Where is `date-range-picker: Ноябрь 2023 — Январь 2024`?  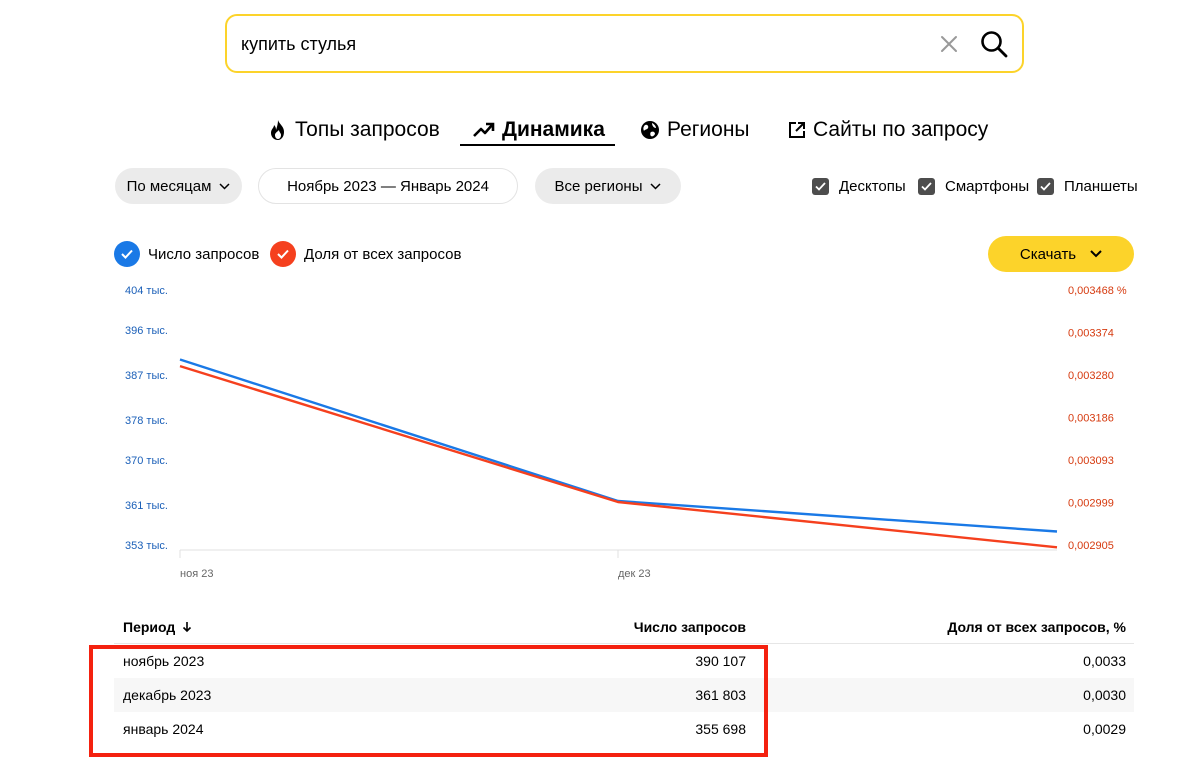
date-range-picker: Ноябрь 2023 — Январь 2024 is located at coordinates (388, 186).